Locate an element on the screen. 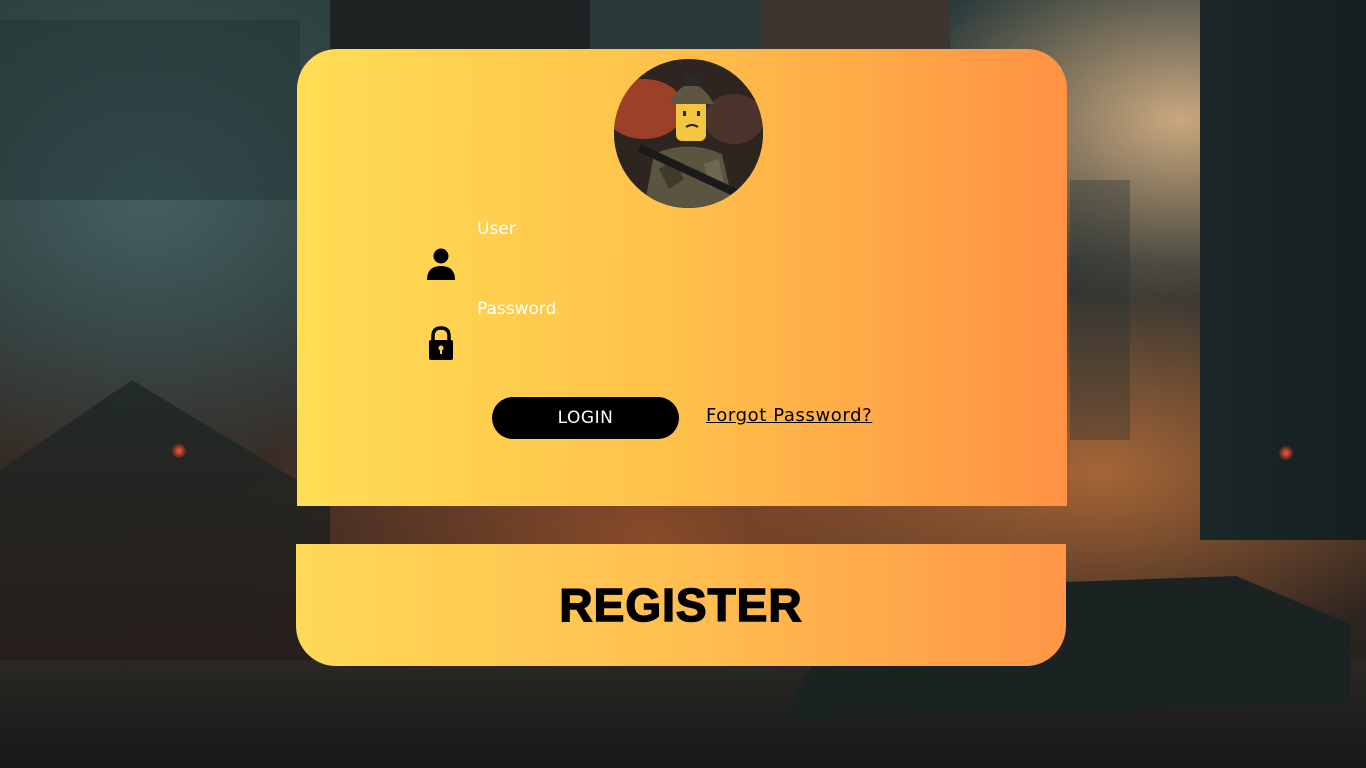 This screenshot has height=768, width=1366. password-field-row: Password is located at coordinates (652, 329).